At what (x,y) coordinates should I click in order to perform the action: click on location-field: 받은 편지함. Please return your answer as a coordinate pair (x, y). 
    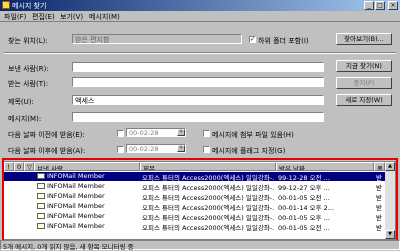
    Looking at the image, I should click on (157, 39).